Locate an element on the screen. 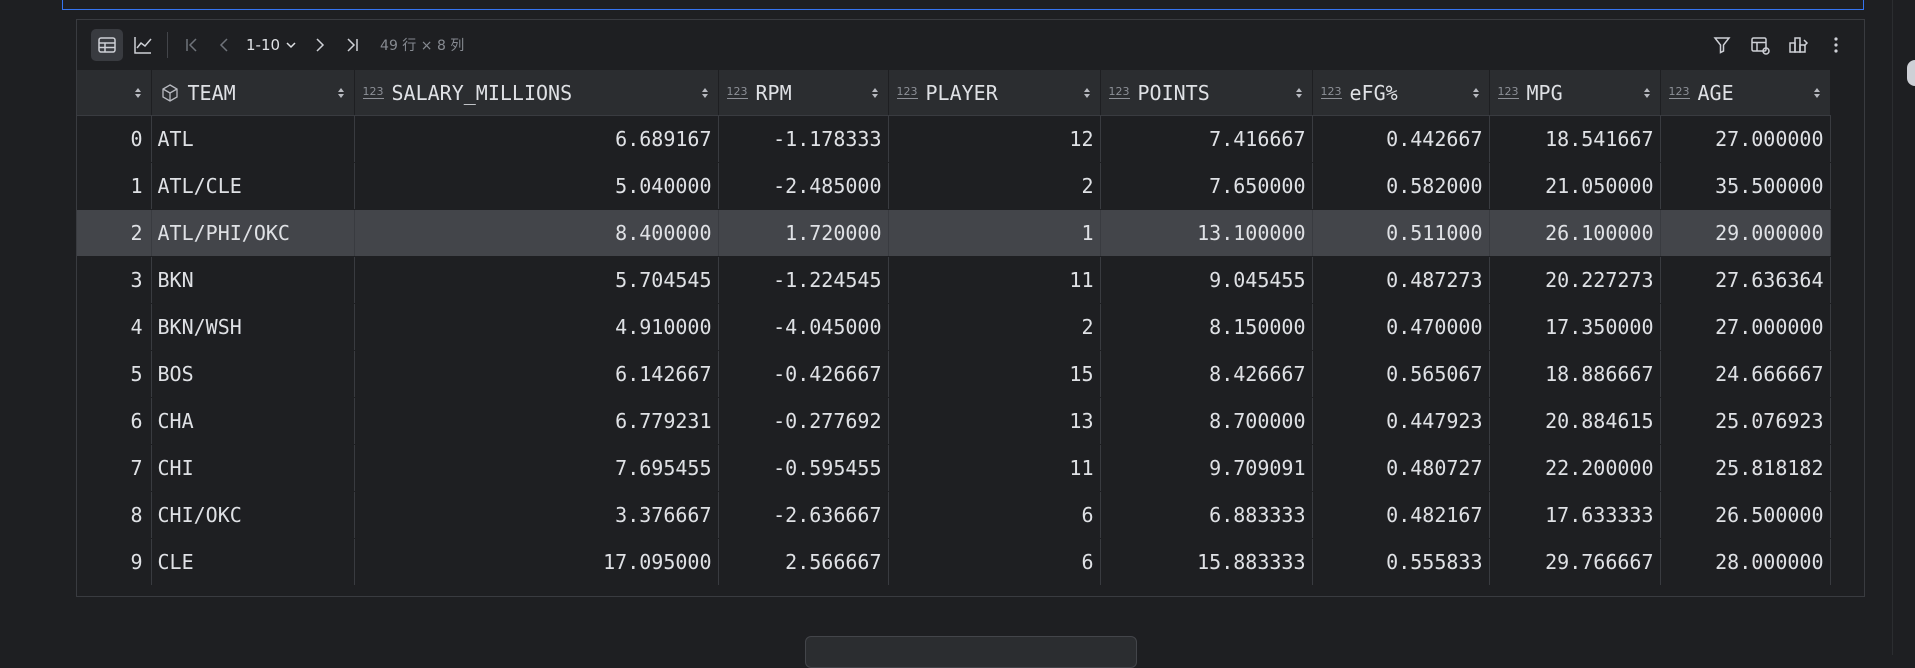  data-cell: 28.000000 is located at coordinates (1745, 562).